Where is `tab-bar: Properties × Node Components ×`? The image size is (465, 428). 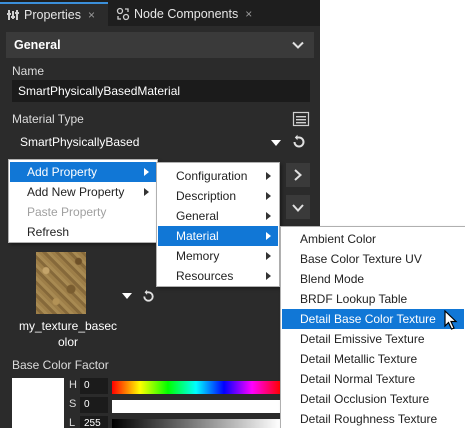
tab-bar: Properties × Node Components × is located at coordinates (160, 13).